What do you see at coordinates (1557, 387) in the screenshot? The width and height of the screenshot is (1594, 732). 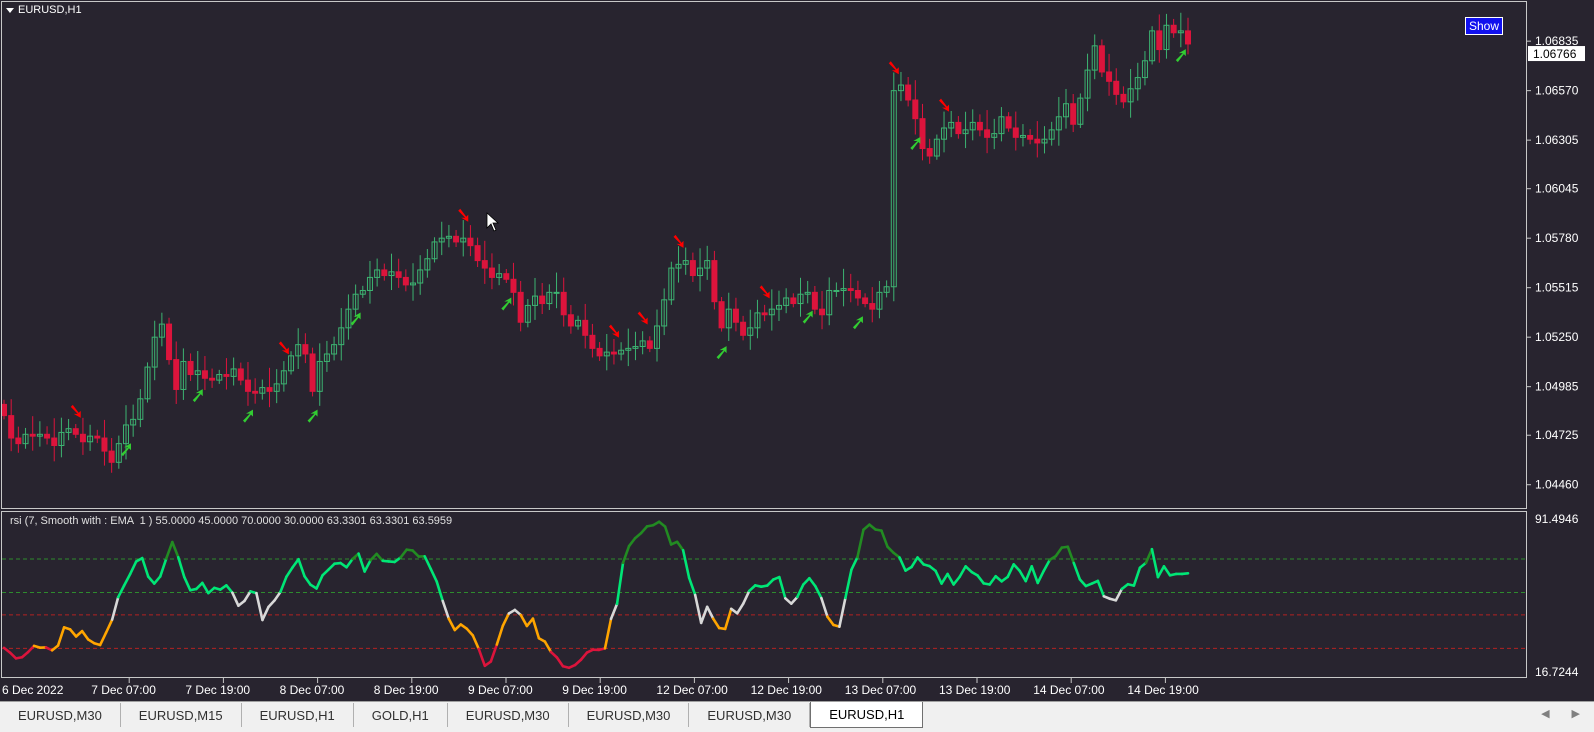 I see `price-tick-label: 1.04985` at bounding box center [1557, 387].